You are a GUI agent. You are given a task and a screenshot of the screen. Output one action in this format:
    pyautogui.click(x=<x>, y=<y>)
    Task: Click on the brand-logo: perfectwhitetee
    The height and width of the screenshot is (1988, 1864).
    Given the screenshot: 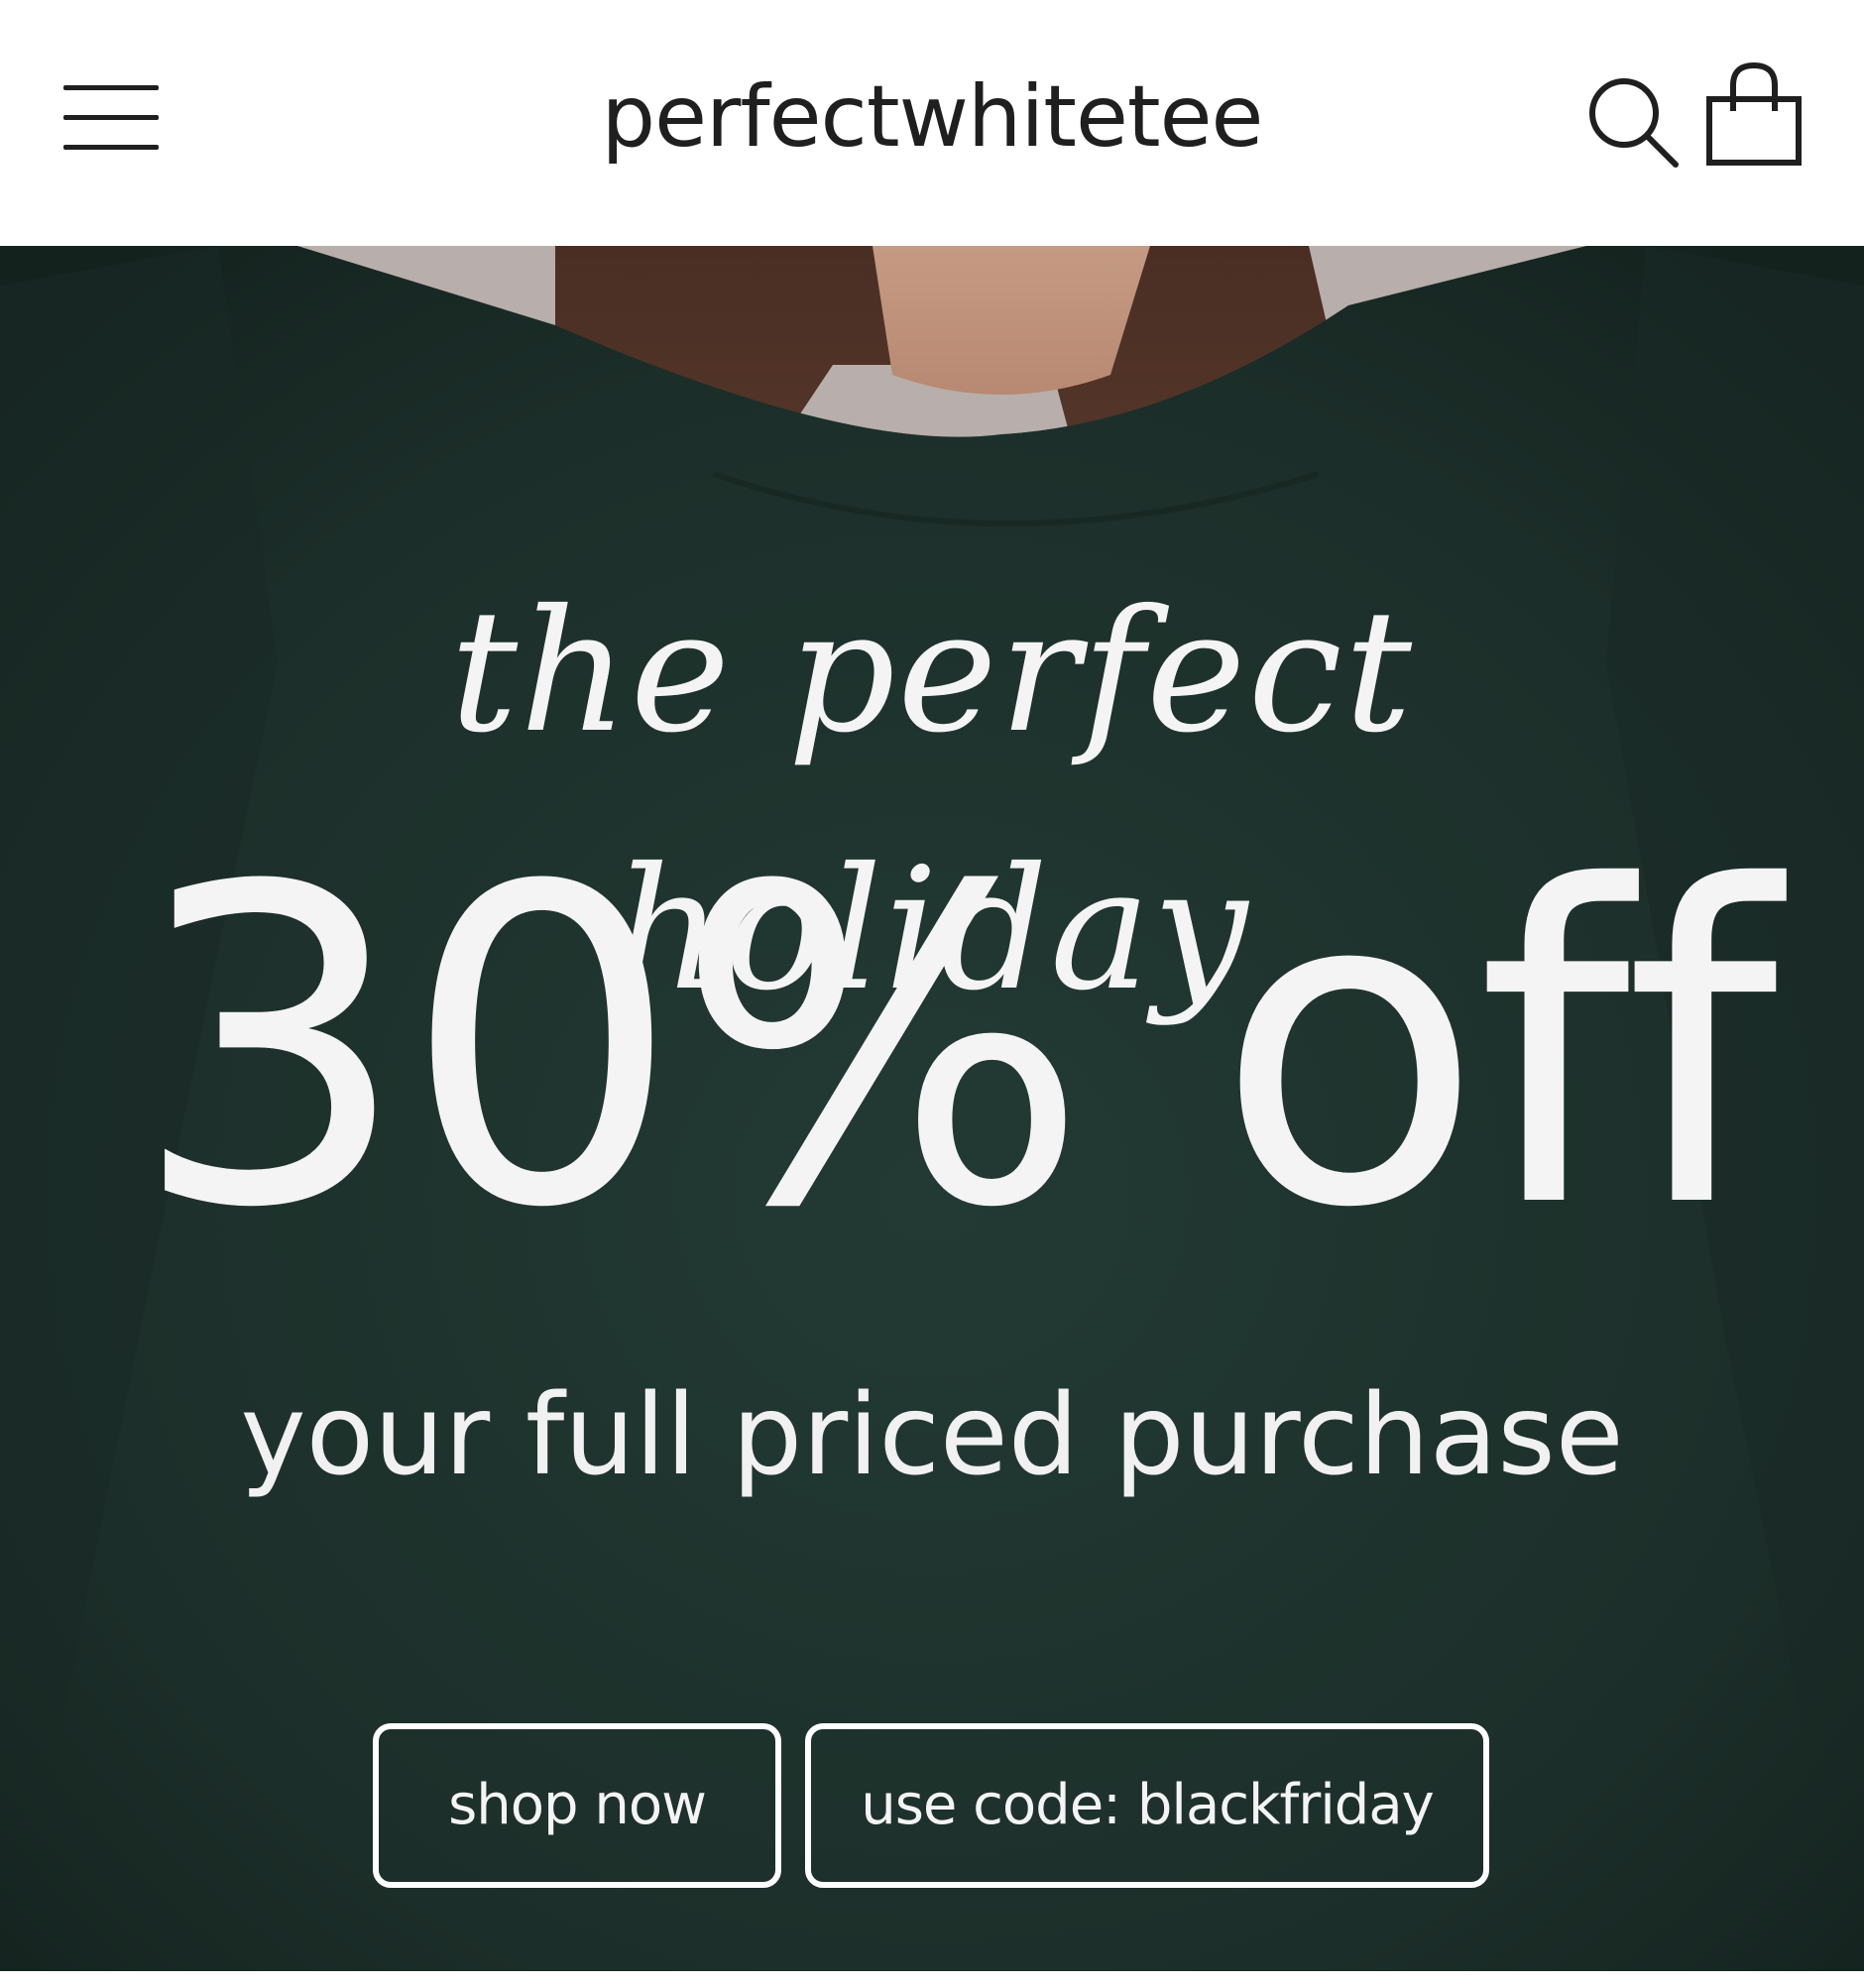 What is the action you would take?
    pyautogui.click(x=932, y=117)
    